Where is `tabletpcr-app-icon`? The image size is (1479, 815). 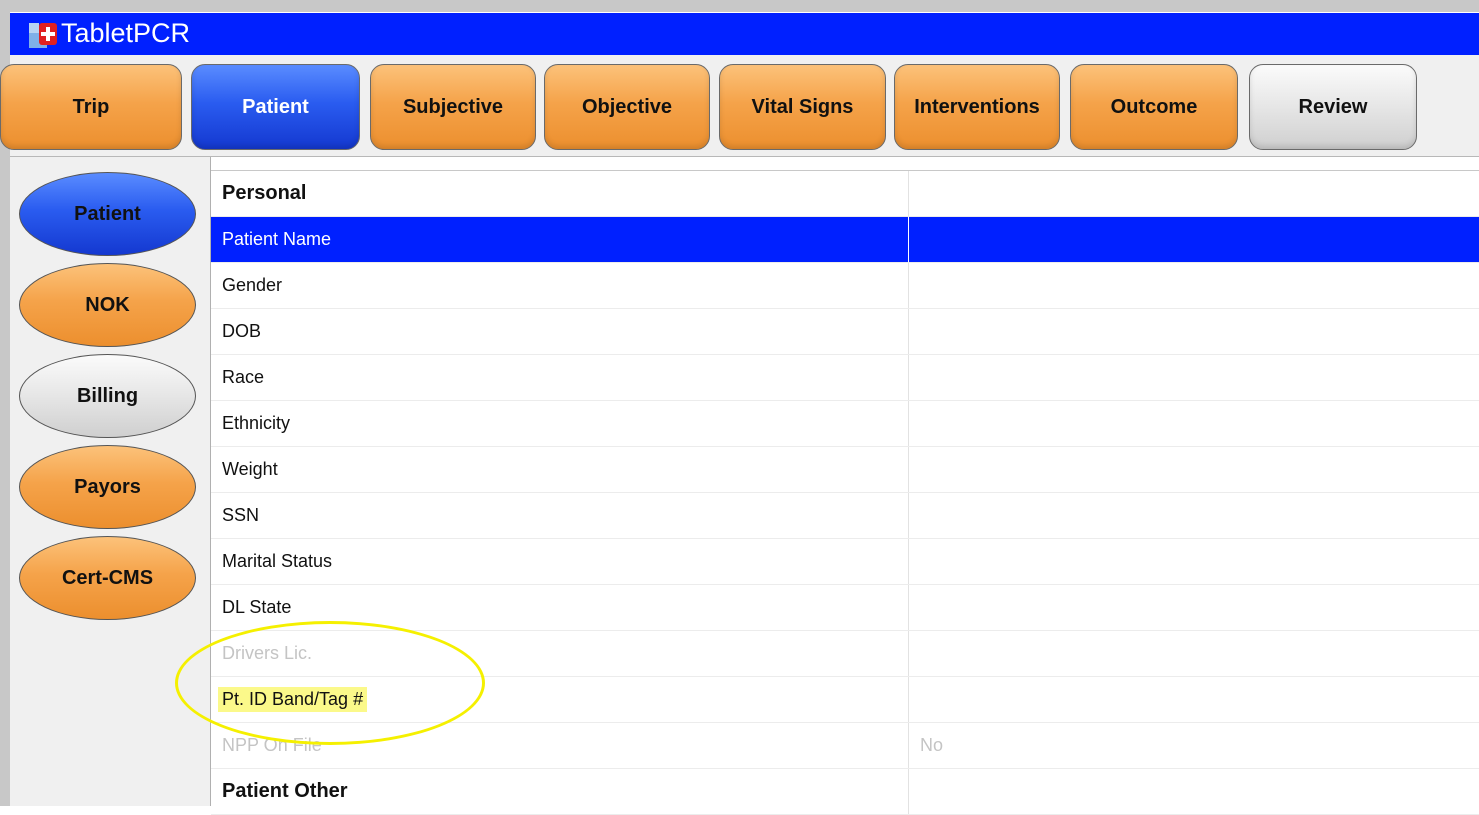 tabletpcr-app-icon is located at coordinates (43, 35).